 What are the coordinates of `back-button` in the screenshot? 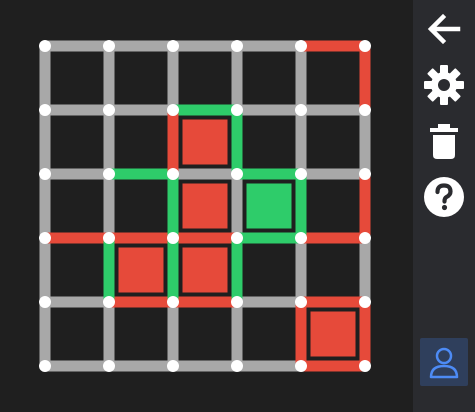 It's located at (444, 29).